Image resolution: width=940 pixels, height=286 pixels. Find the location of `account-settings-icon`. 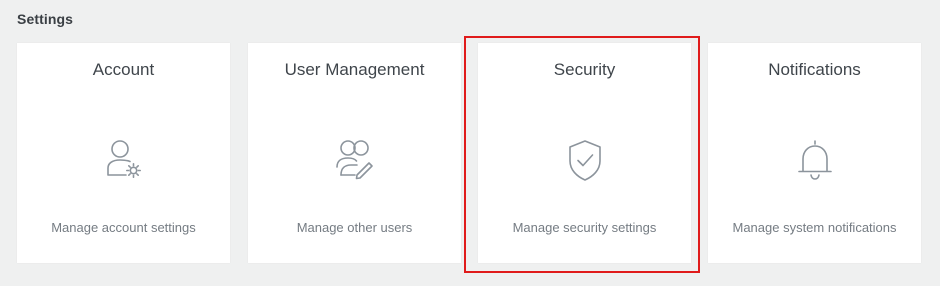

account-settings-icon is located at coordinates (124, 161).